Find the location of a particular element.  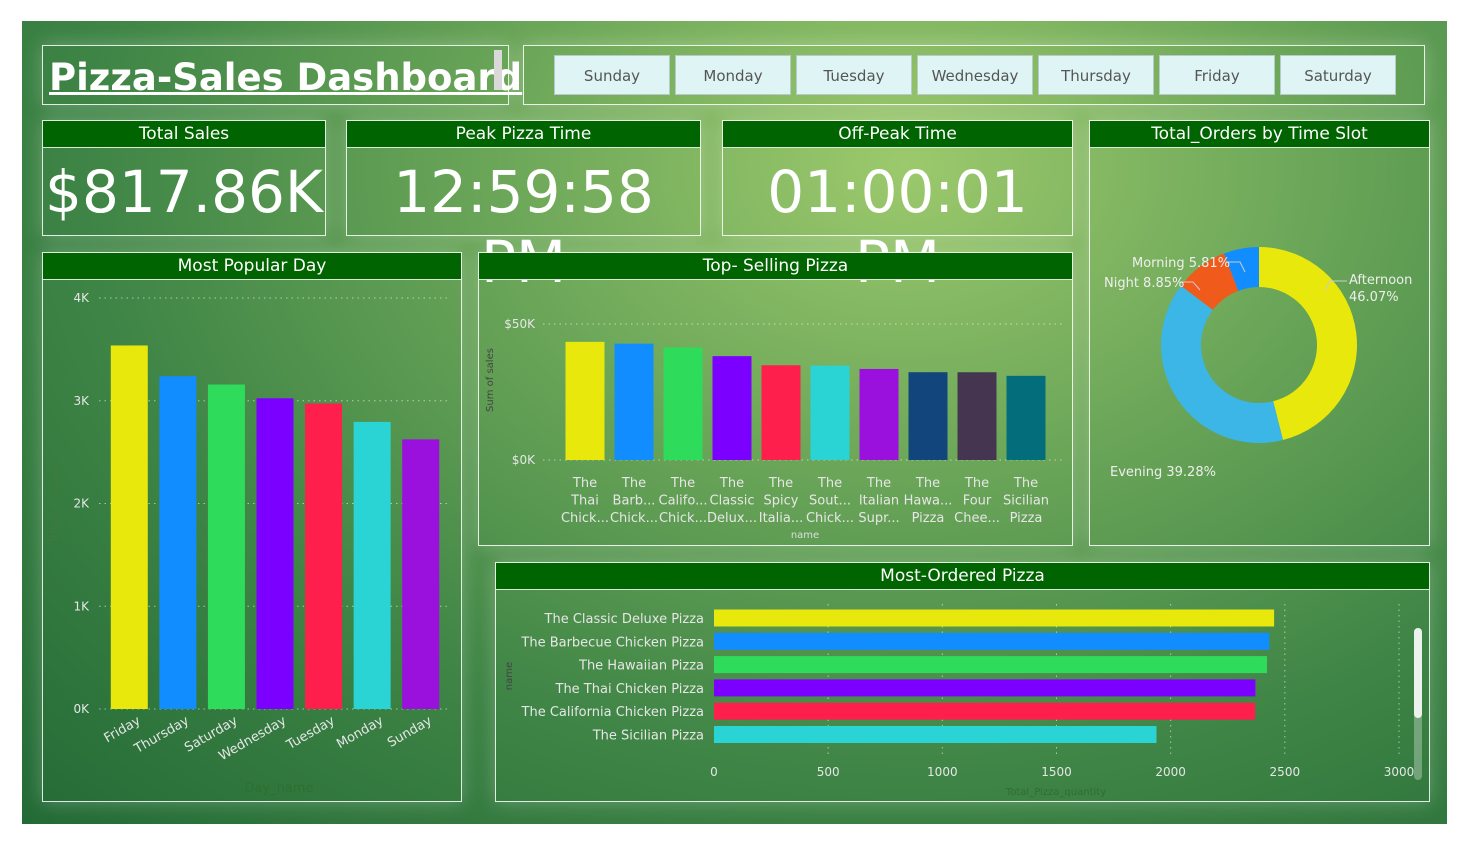

x-tick-label: 500 is located at coordinates (828, 772).